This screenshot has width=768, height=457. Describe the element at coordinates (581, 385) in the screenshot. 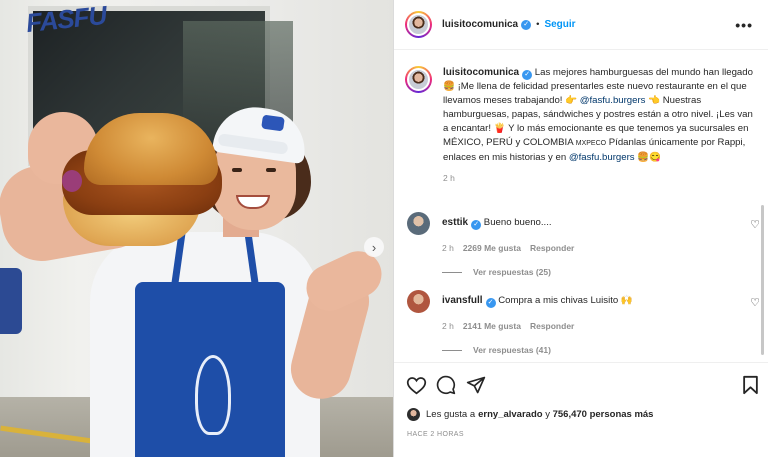

I see `action-bar` at that location.